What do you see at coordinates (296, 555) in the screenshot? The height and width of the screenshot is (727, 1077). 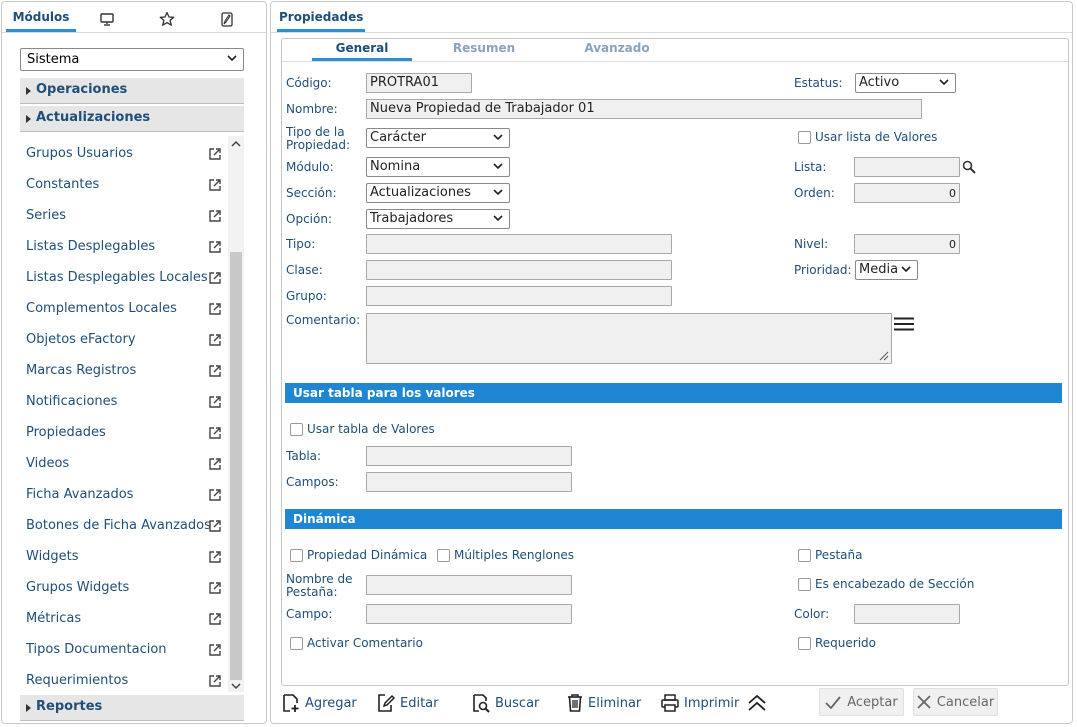 I see `propiedad-dinamica-checkbox` at bounding box center [296, 555].